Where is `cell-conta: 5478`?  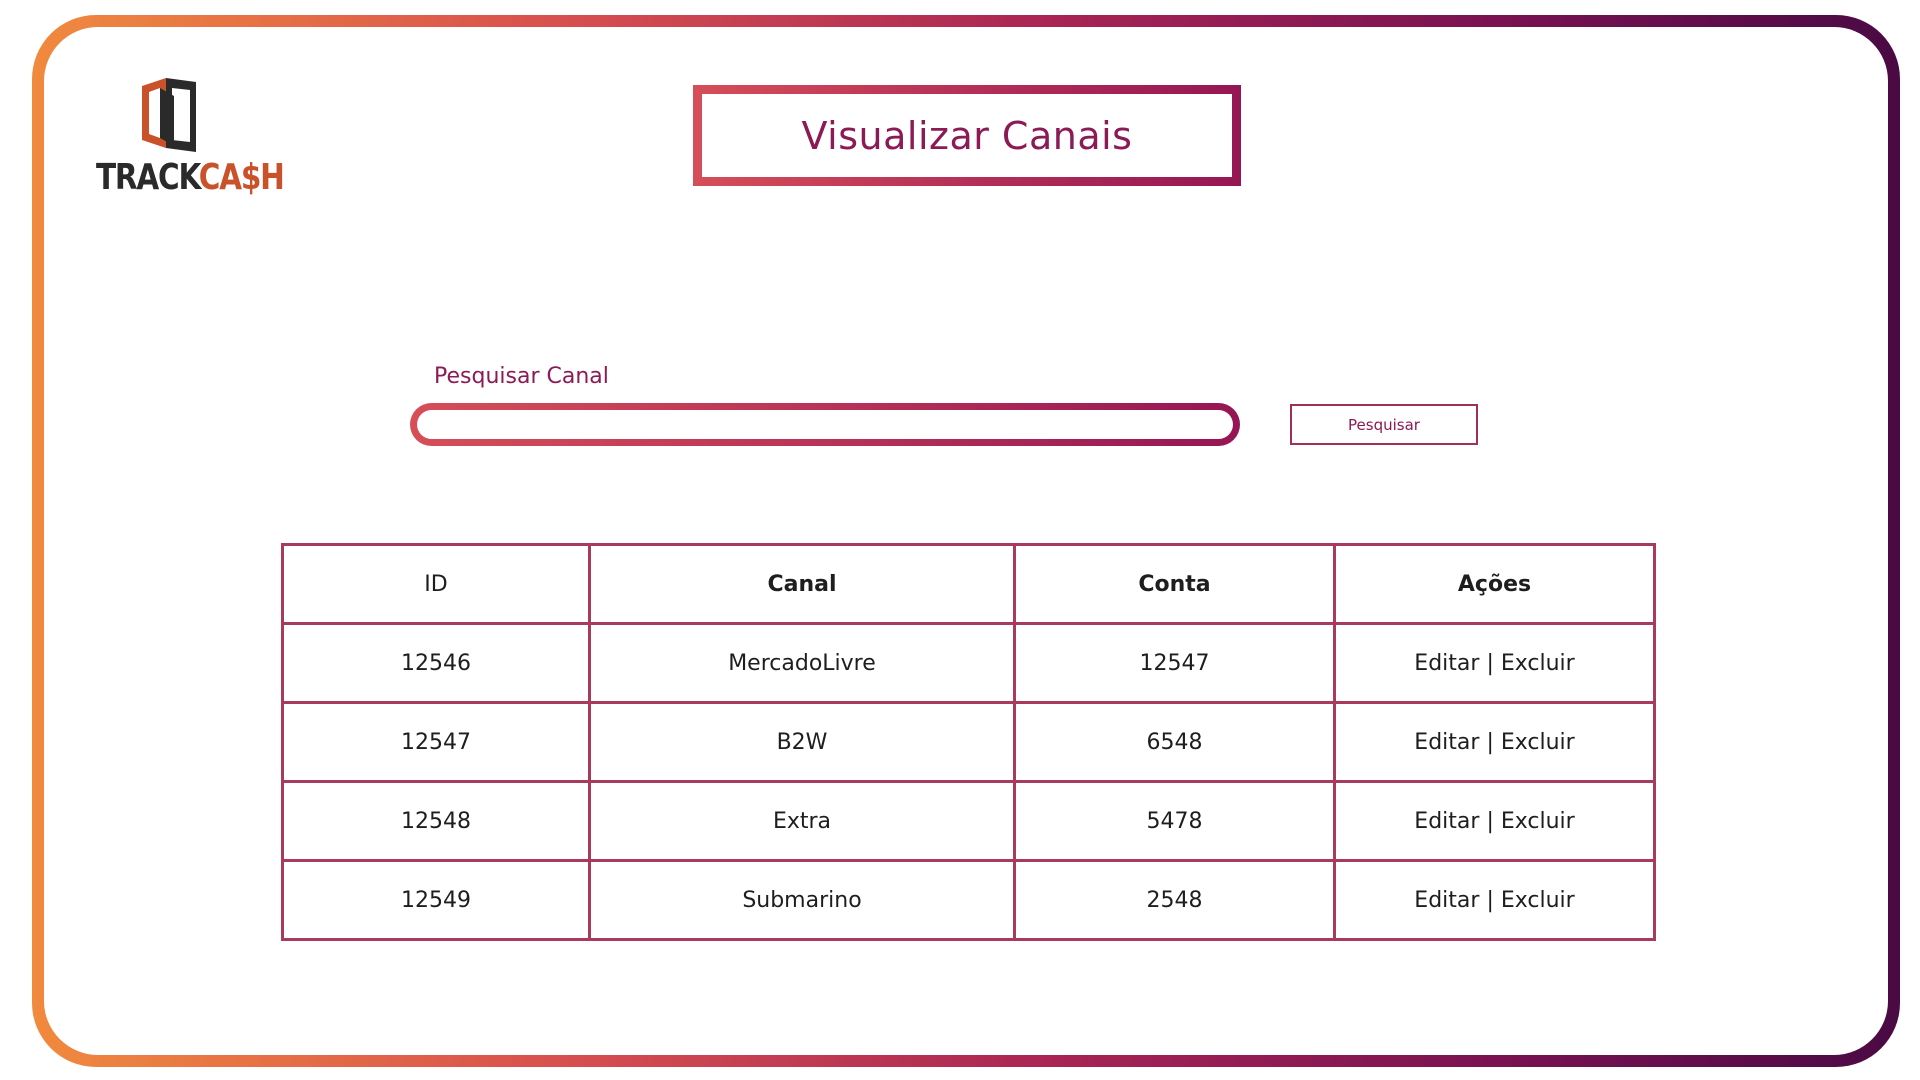 cell-conta: 5478 is located at coordinates (1174, 821).